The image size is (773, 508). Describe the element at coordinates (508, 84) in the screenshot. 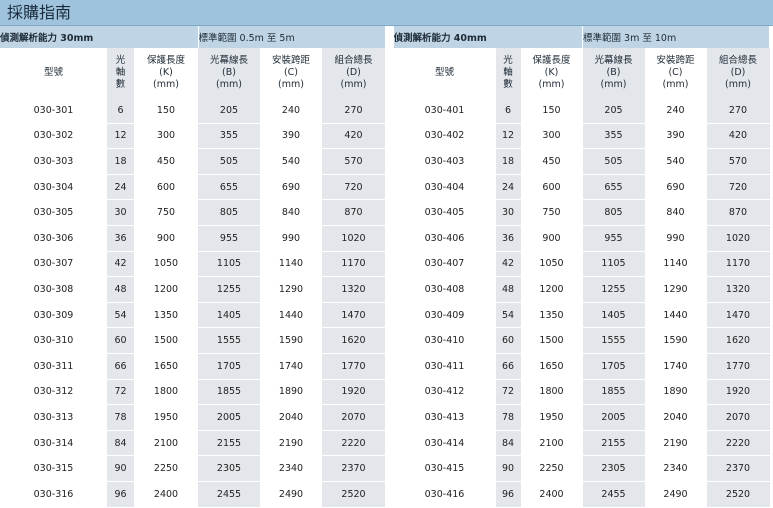

I see `header-axes-line: 數` at that location.